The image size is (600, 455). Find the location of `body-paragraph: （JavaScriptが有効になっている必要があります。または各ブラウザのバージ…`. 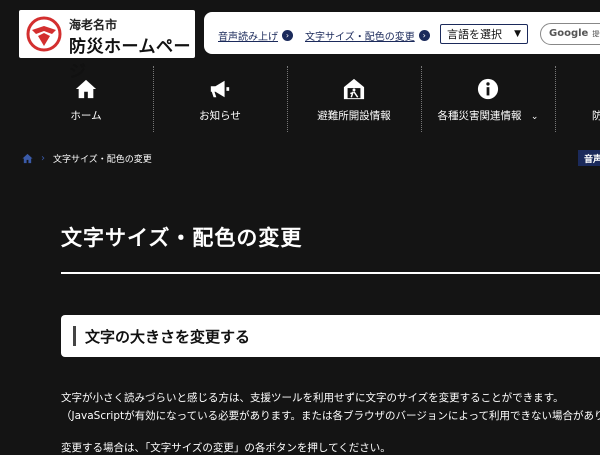

body-paragraph: （JavaScriptが有効になっている必要があります。または各ブラウザのバージ… is located at coordinates (330, 416).